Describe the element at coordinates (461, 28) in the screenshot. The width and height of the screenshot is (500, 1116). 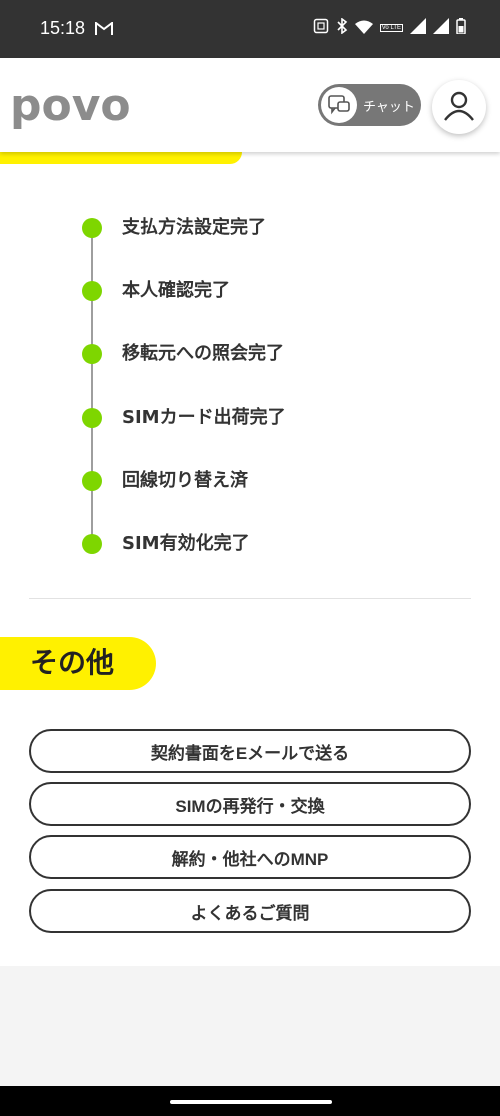
I see `battery-icon` at that location.